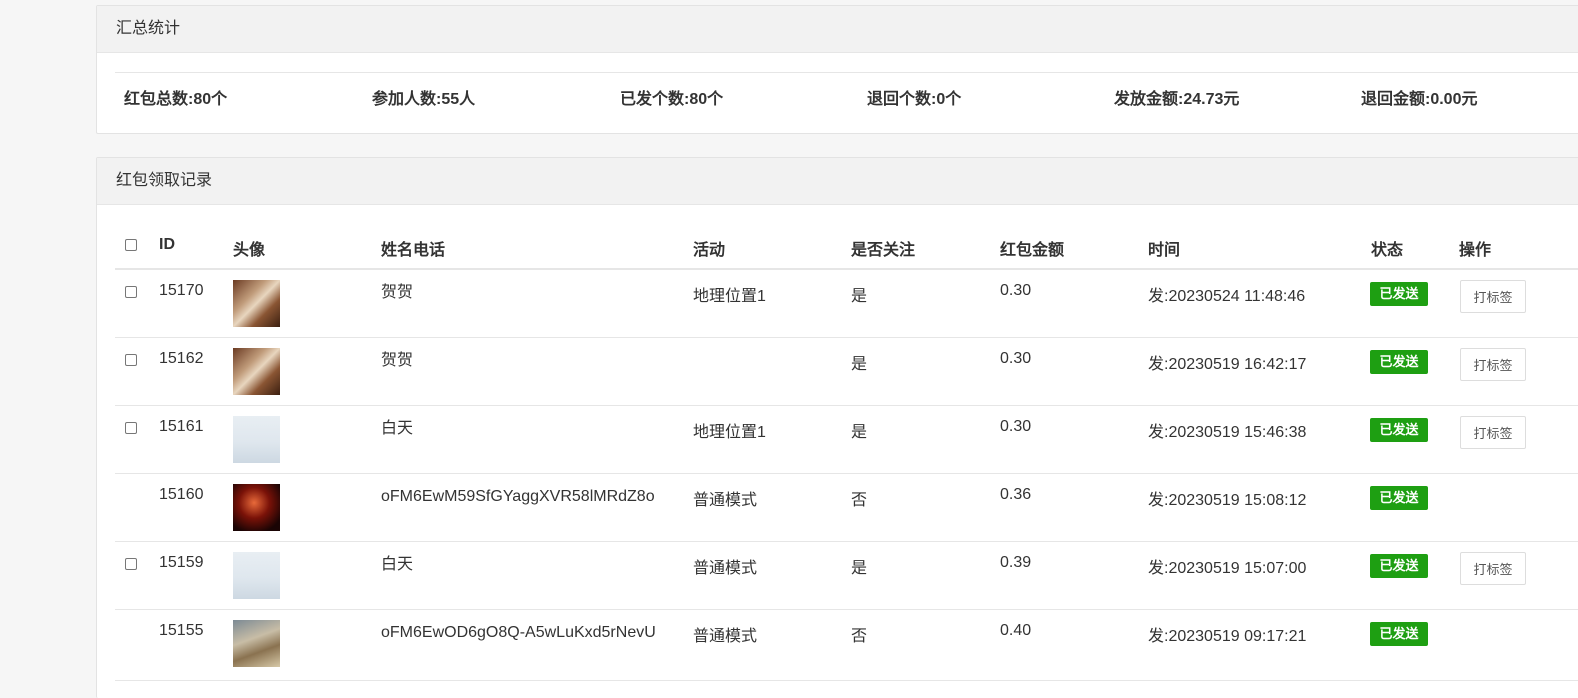 The image size is (1578, 698). What do you see at coordinates (1016, 494) in the screenshot?
I see `row-amount: 0.36` at bounding box center [1016, 494].